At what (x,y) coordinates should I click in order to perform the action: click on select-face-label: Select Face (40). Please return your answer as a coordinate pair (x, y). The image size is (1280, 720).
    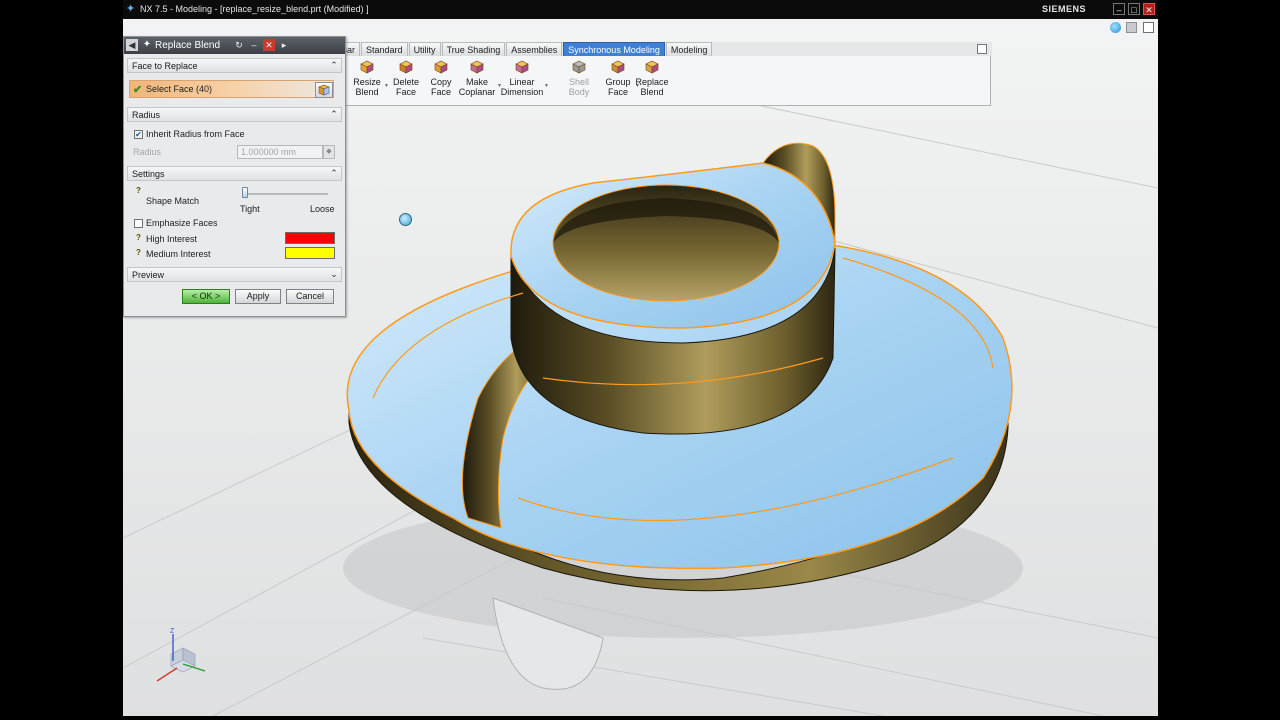
    Looking at the image, I should click on (179, 89).